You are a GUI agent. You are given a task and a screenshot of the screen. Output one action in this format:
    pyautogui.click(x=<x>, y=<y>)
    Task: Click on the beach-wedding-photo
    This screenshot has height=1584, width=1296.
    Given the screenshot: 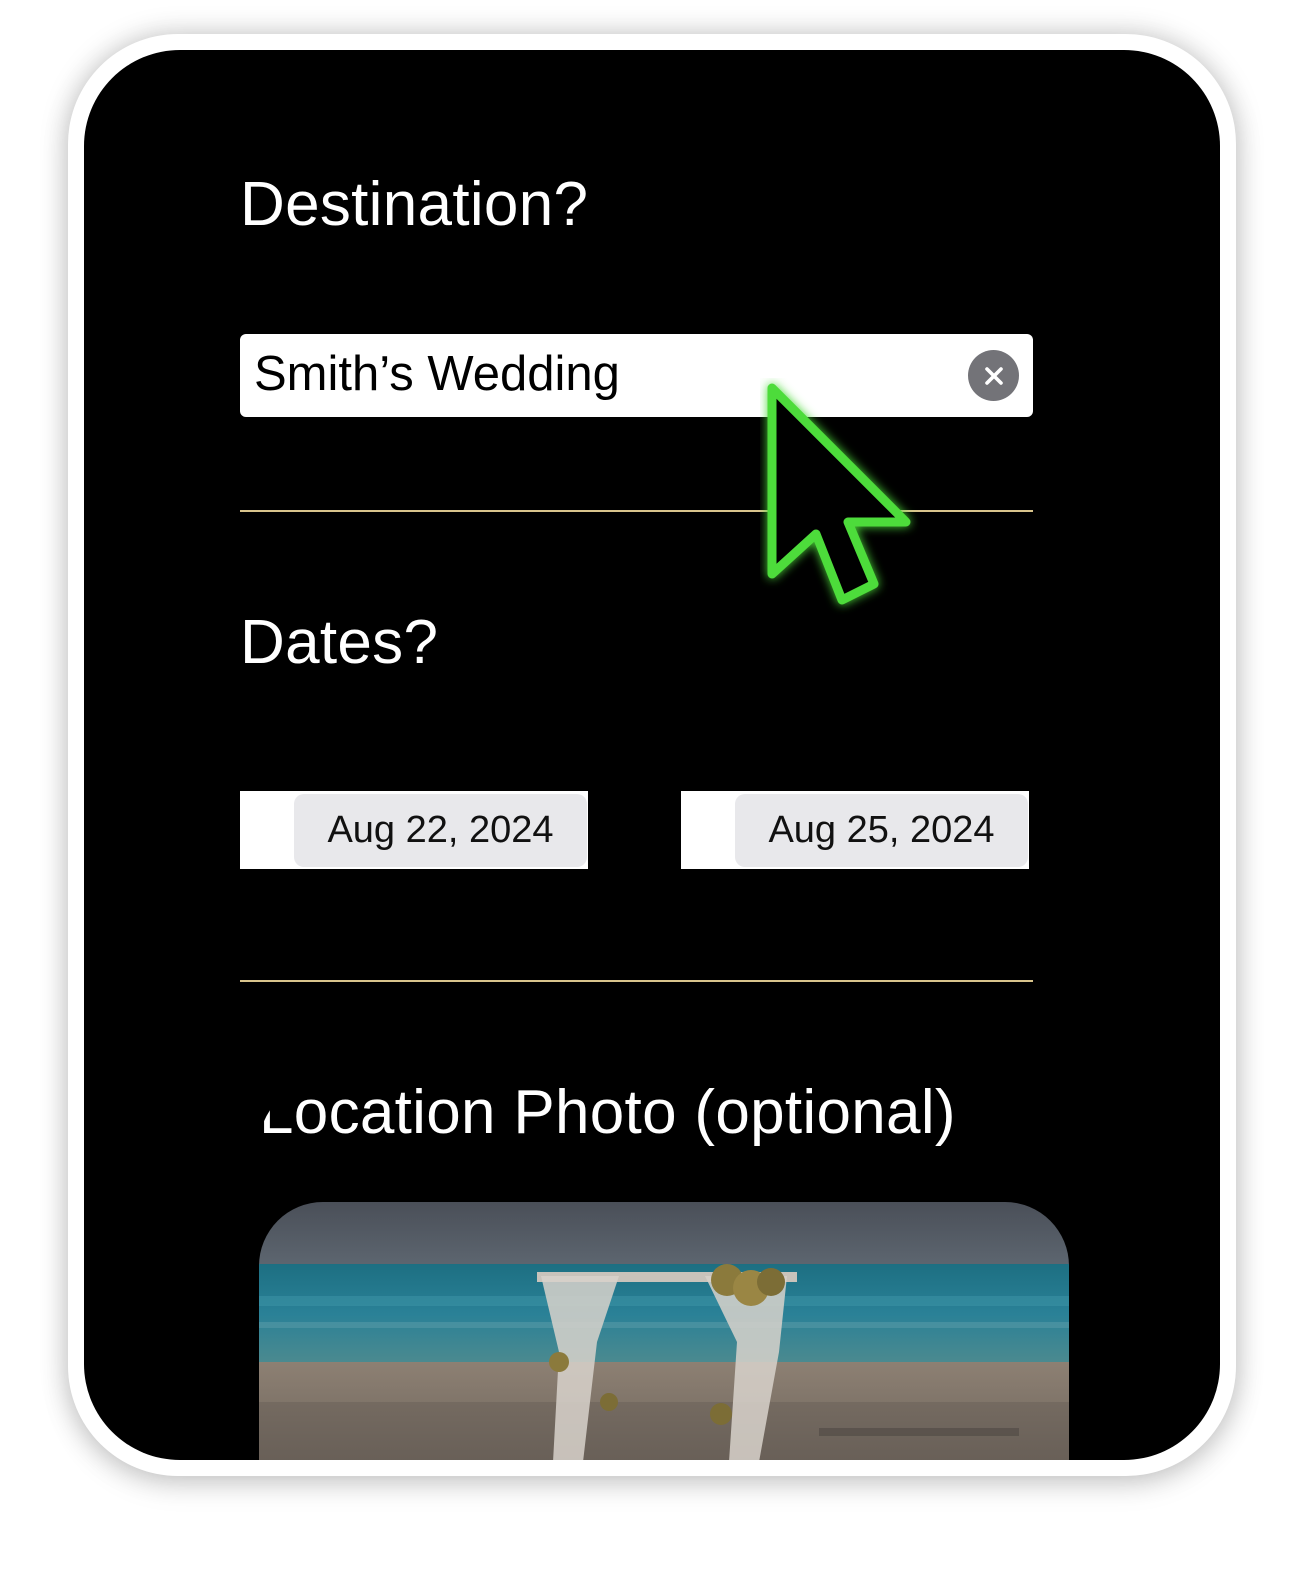 What is the action you would take?
    pyautogui.click(x=664, y=1331)
    